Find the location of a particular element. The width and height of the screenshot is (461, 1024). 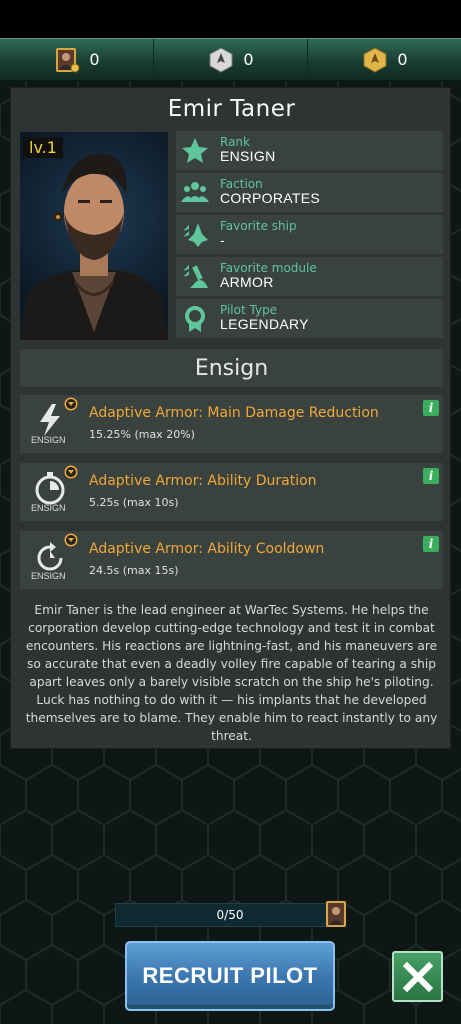

skill-title: Adaptive Armor: Ability Cooldown is located at coordinates (207, 549).